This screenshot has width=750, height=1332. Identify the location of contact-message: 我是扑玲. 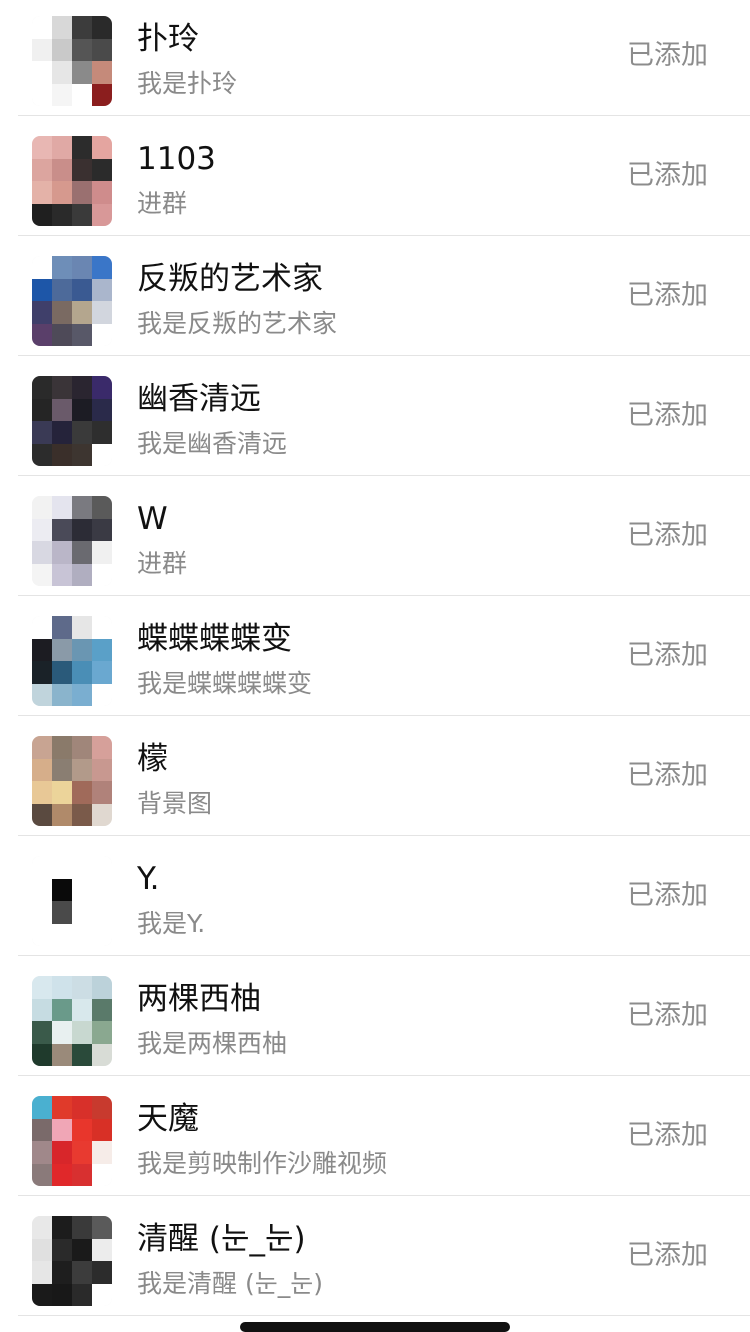
(187, 83).